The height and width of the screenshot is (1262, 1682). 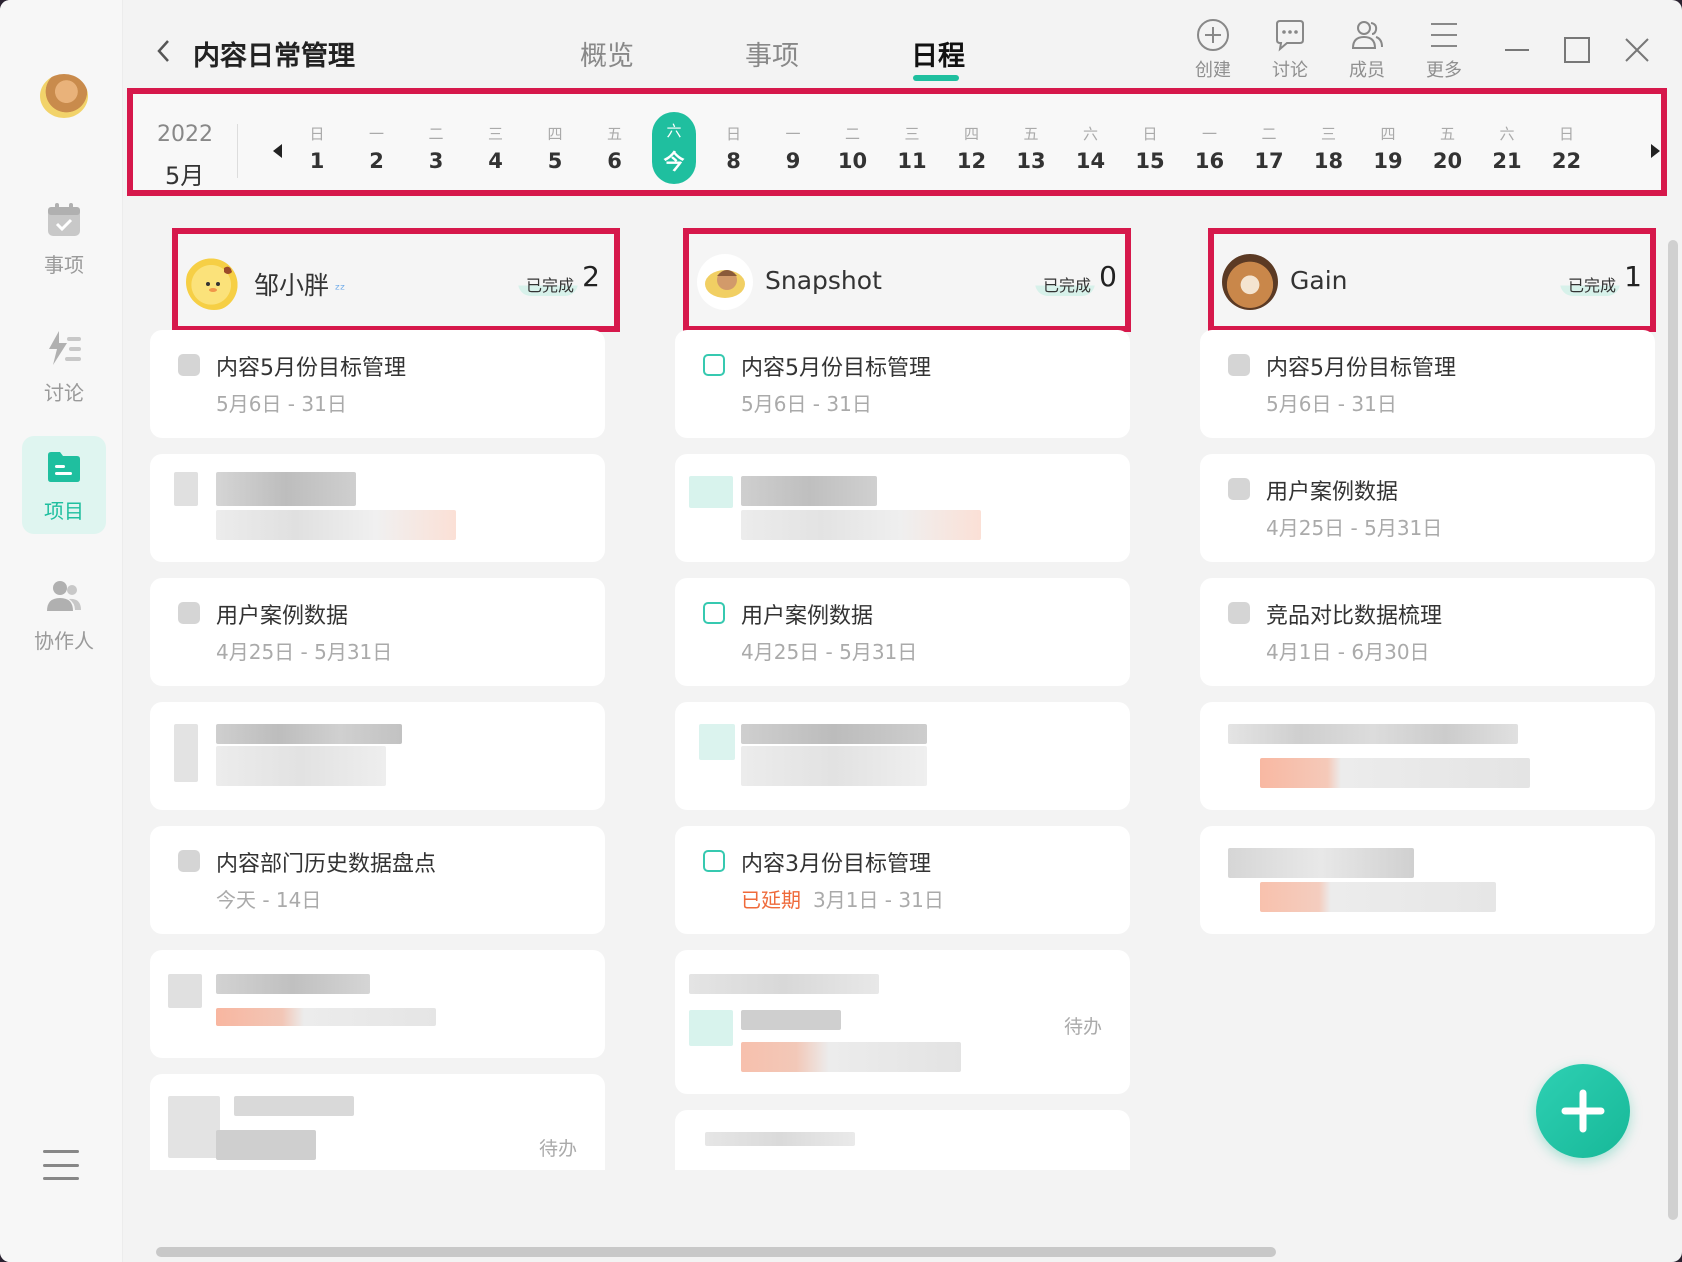 I want to click on back-icon, so click(x=163, y=51).